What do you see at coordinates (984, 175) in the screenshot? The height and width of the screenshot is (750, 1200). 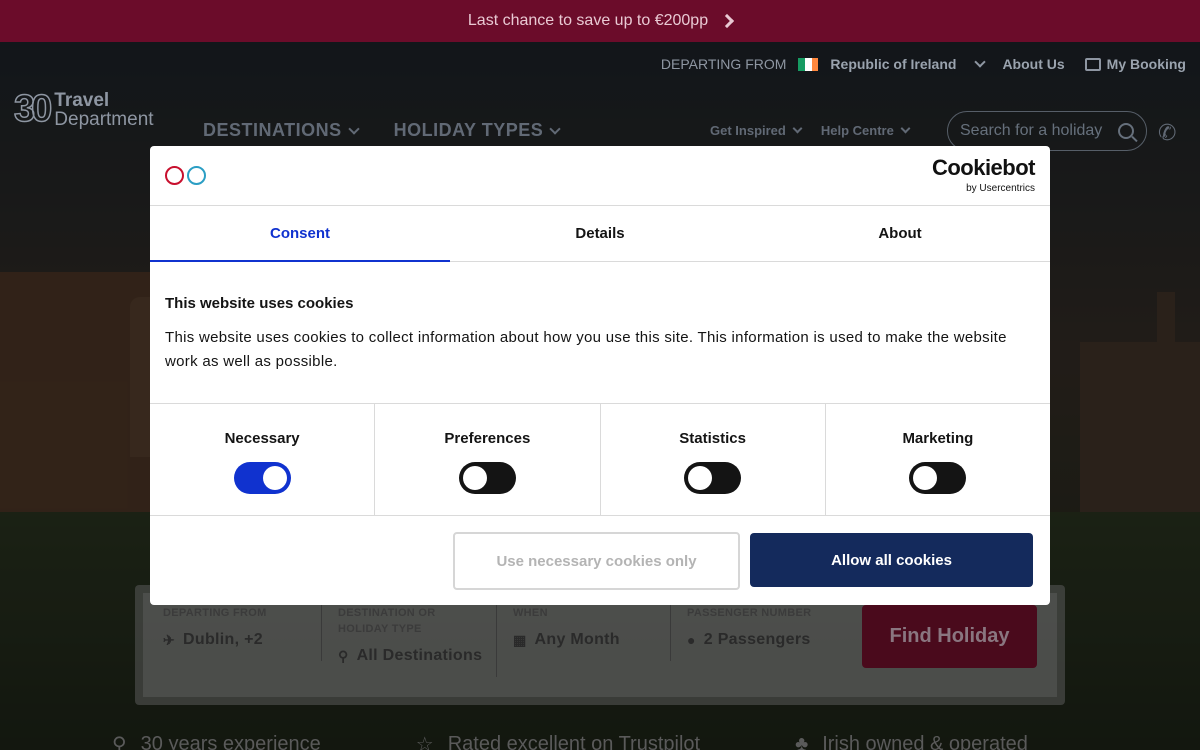 I see `cookiebot-logo: Cookiebot by Usercentrics` at bounding box center [984, 175].